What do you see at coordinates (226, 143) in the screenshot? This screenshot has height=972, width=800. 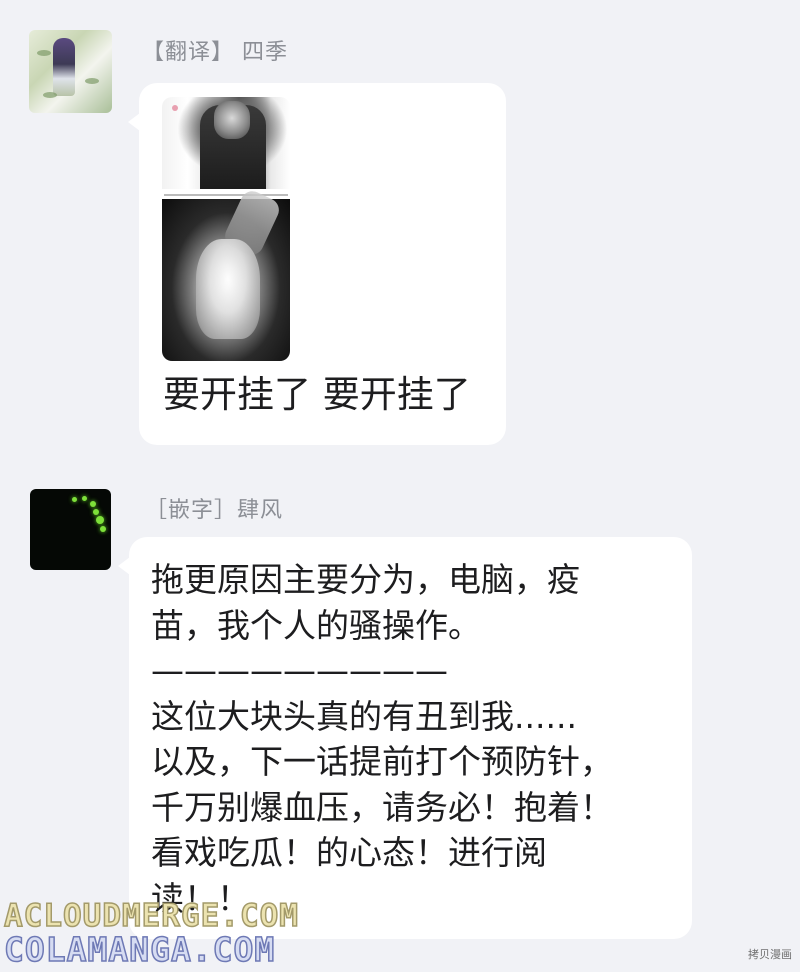 I see `manga-panel-top` at bounding box center [226, 143].